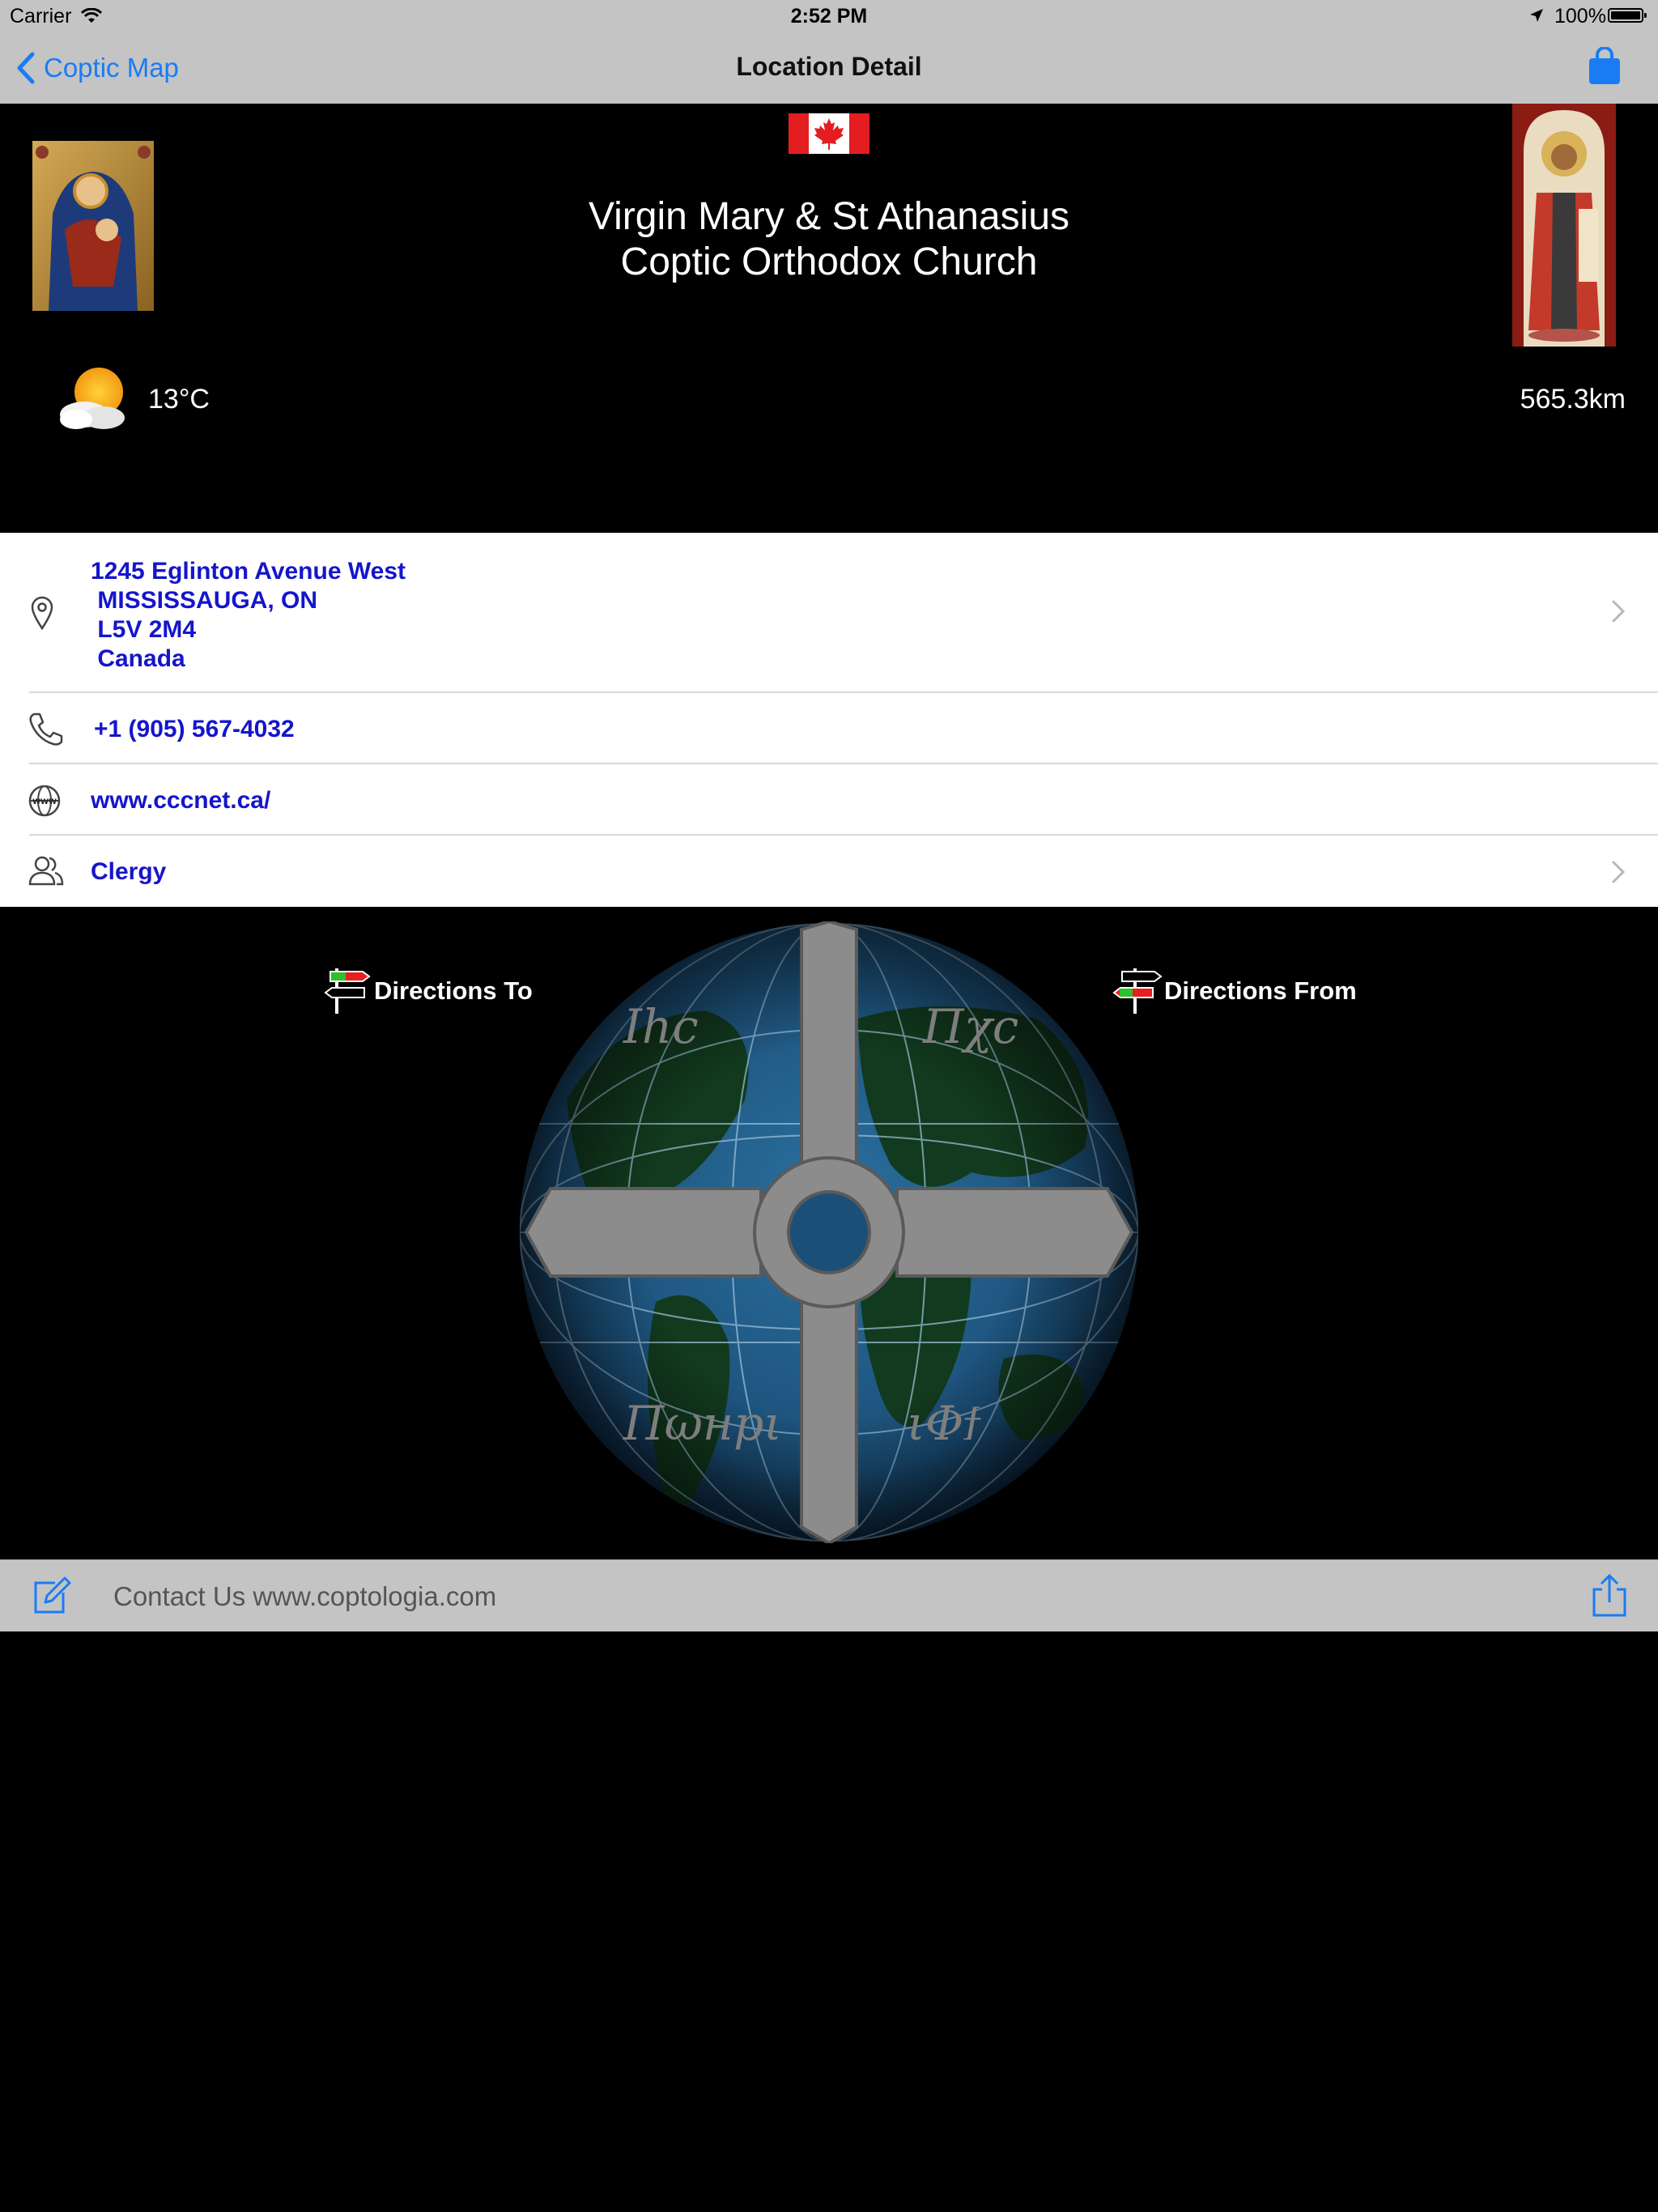 The width and height of the screenshot is (1658, 2212). I want to click on share-icon, so click(1609, 1596).